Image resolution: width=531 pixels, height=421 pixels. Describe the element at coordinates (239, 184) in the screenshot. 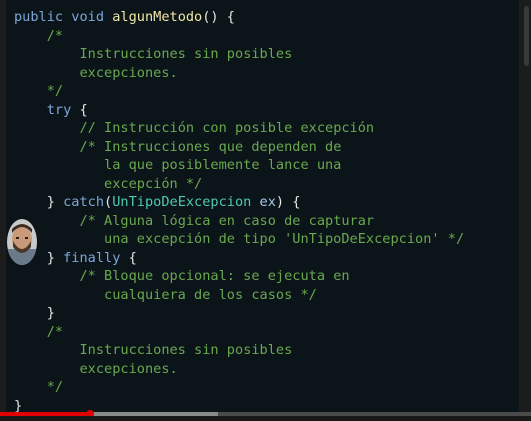

I see `code-line: excepción */` at that location.